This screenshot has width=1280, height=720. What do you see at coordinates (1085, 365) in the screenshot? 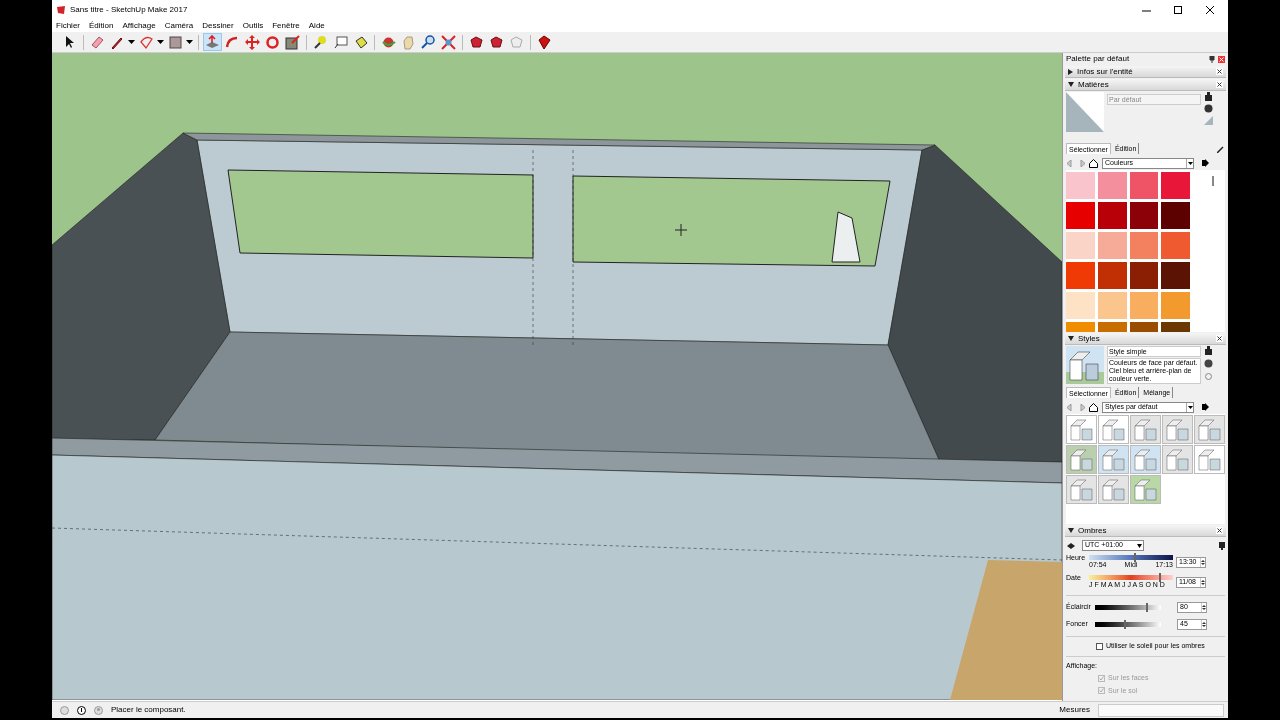
I see `style-preview-drawing` at bounding box center [1085, 365].